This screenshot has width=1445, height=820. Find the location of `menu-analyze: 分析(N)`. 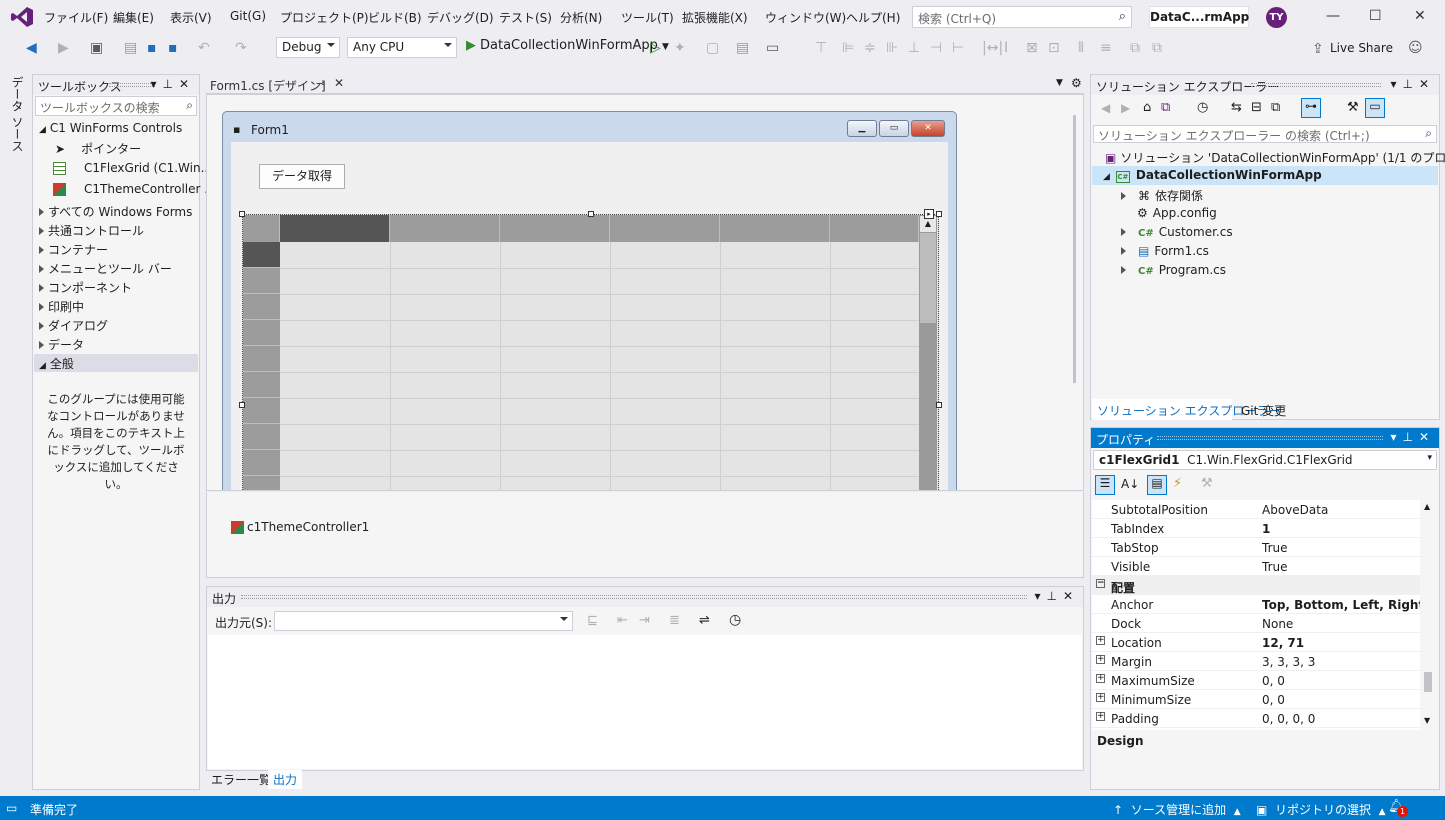

menu-analyze: 分析(N) is located at coordinates (581, 17).